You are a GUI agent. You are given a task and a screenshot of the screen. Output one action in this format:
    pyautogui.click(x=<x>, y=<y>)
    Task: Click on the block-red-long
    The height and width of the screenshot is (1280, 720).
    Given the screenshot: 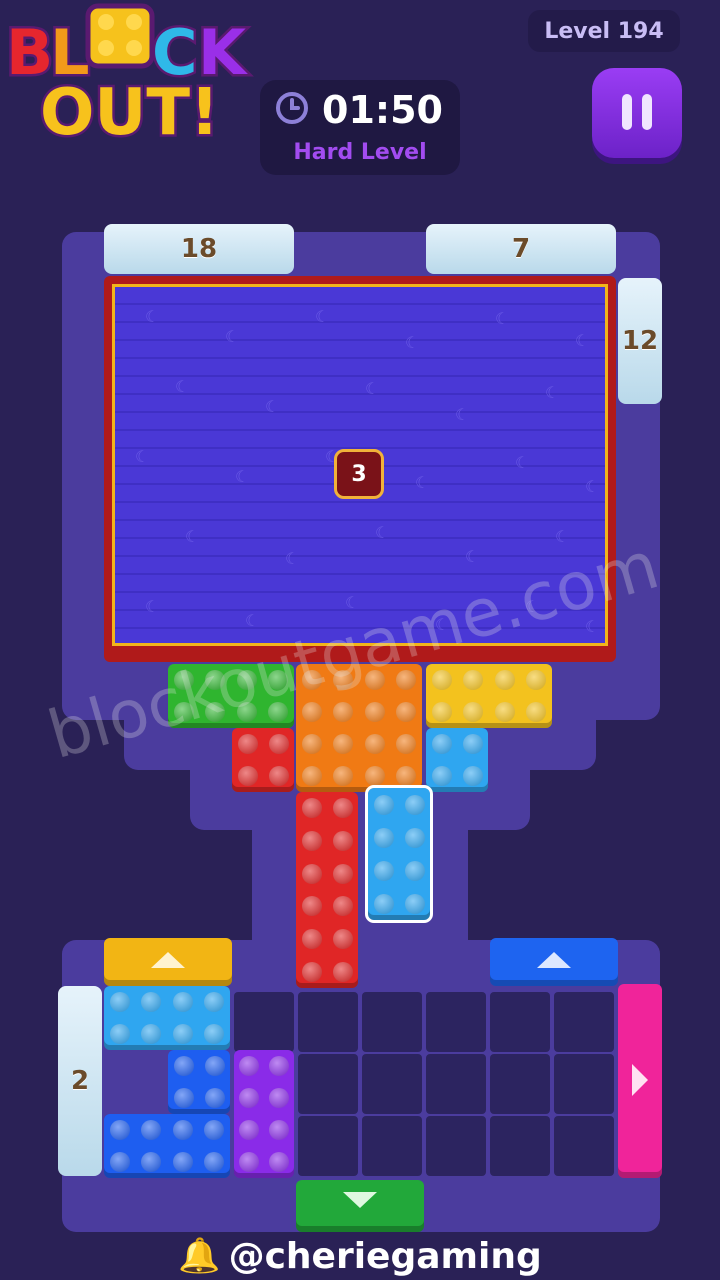 What is the action you would take?
    pyautogui.click(x=327, y=890)
    